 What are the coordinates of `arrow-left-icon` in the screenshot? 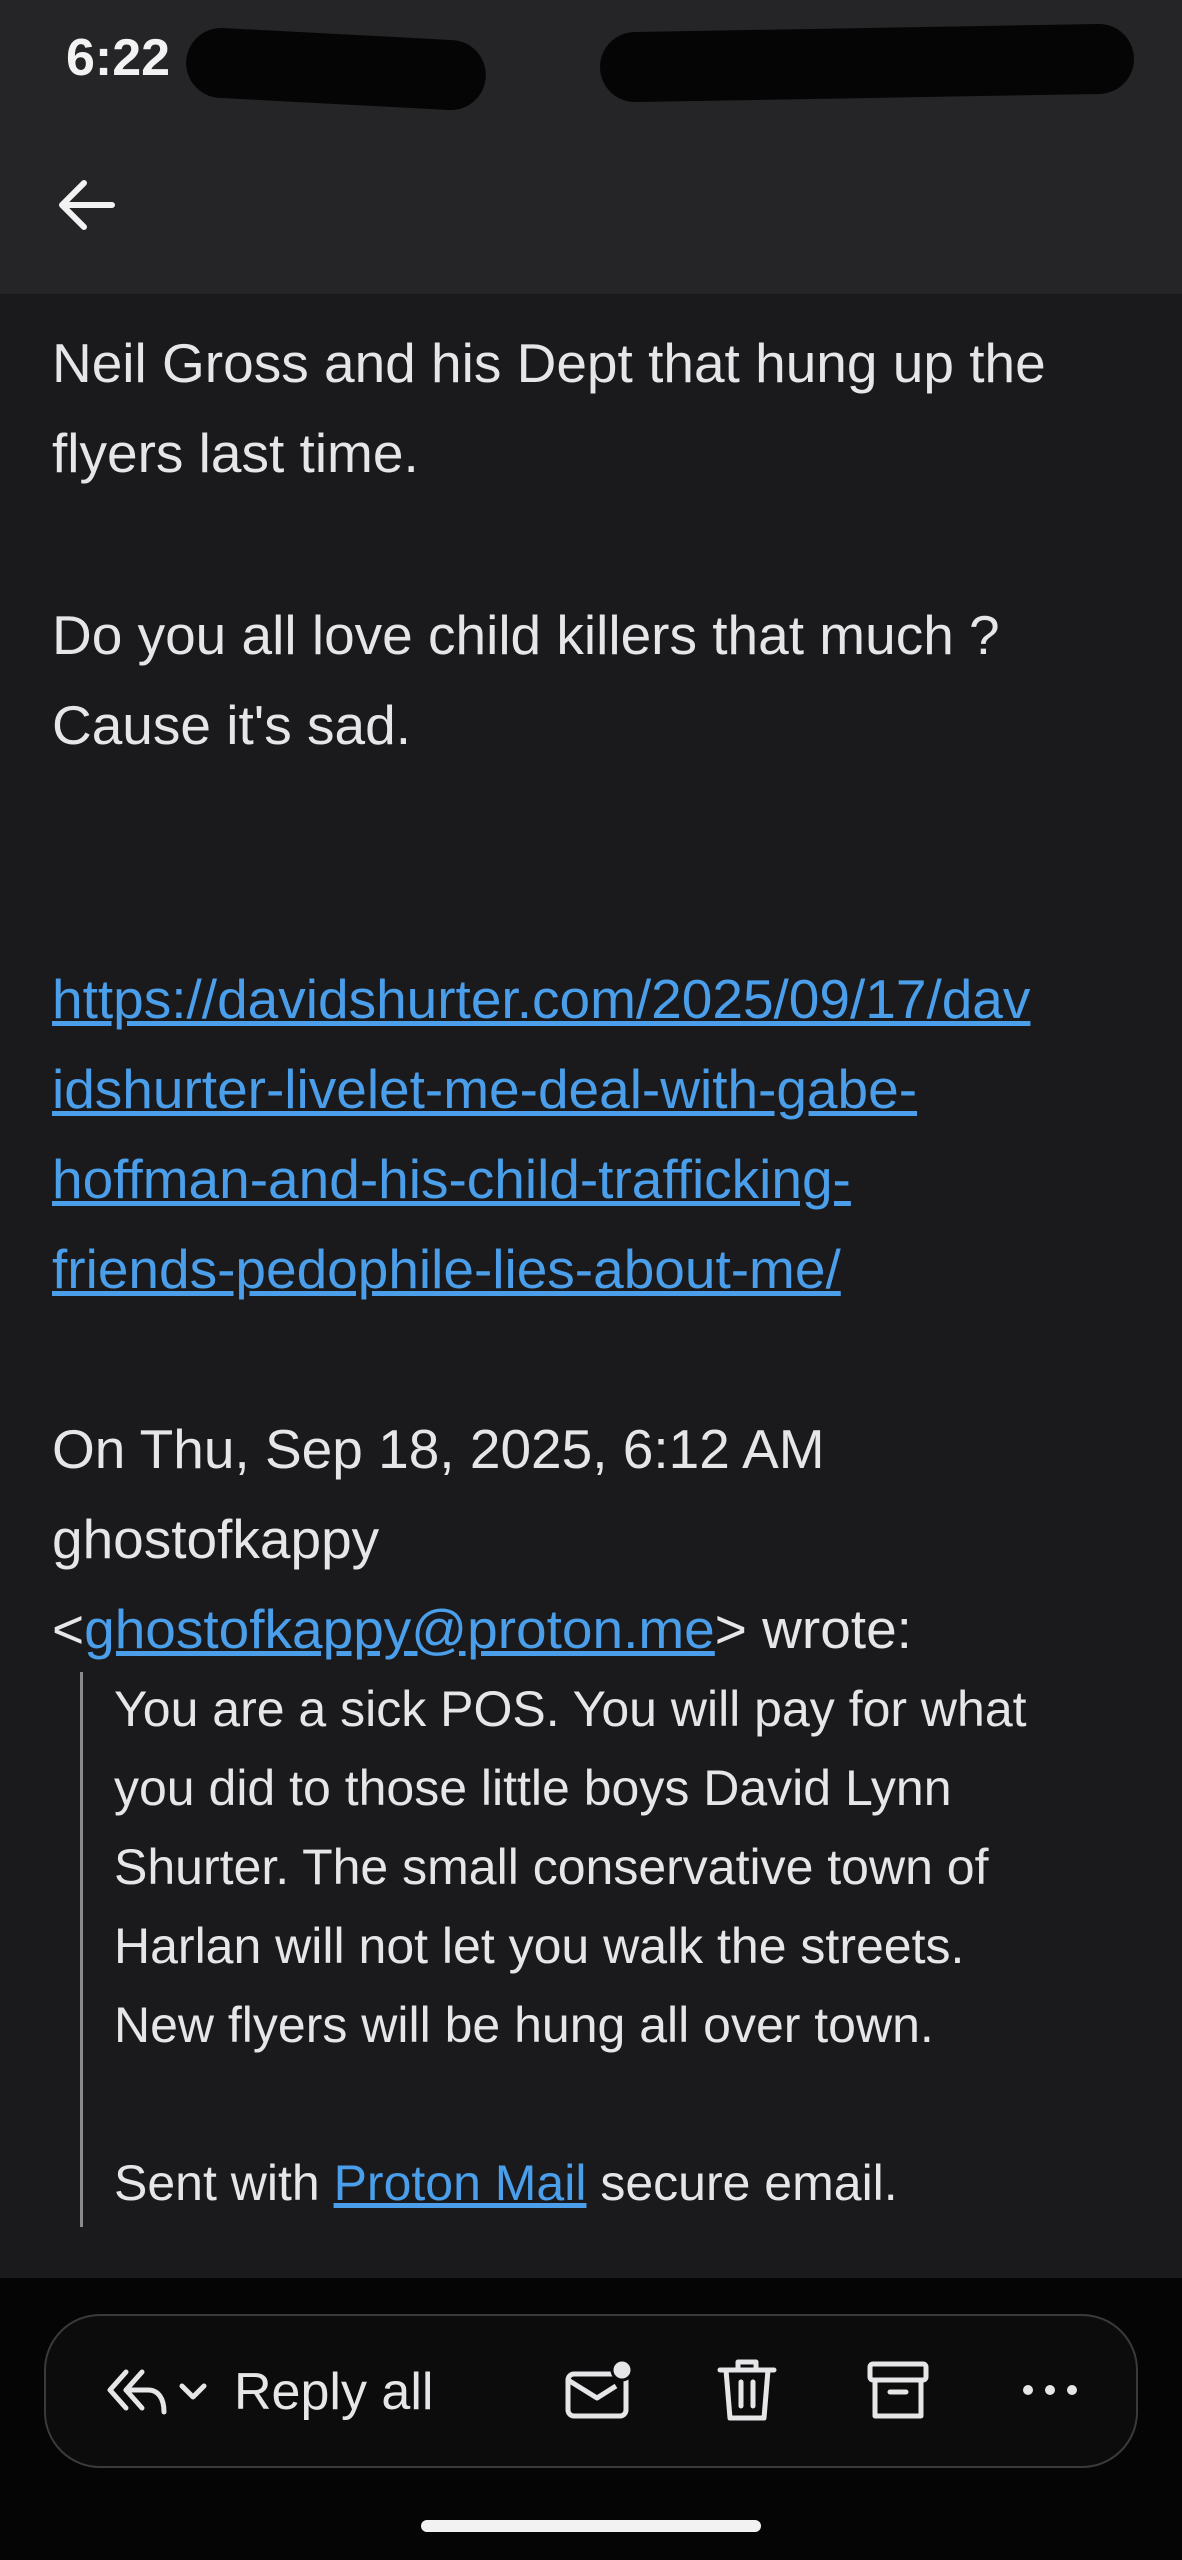 It's located at (87, 205).